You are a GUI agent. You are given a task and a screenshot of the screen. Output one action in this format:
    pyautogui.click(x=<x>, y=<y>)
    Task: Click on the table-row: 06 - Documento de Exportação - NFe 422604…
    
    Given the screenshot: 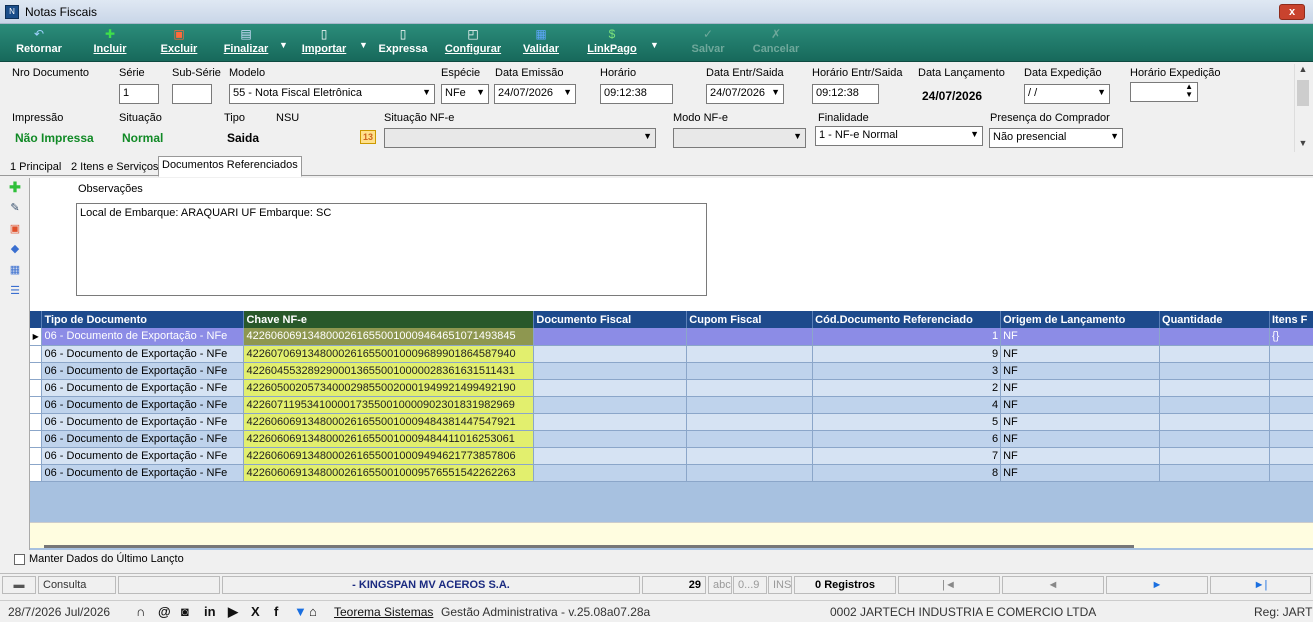 What is the action you would take?
    pyautogui.click(x=671, y=371)
    